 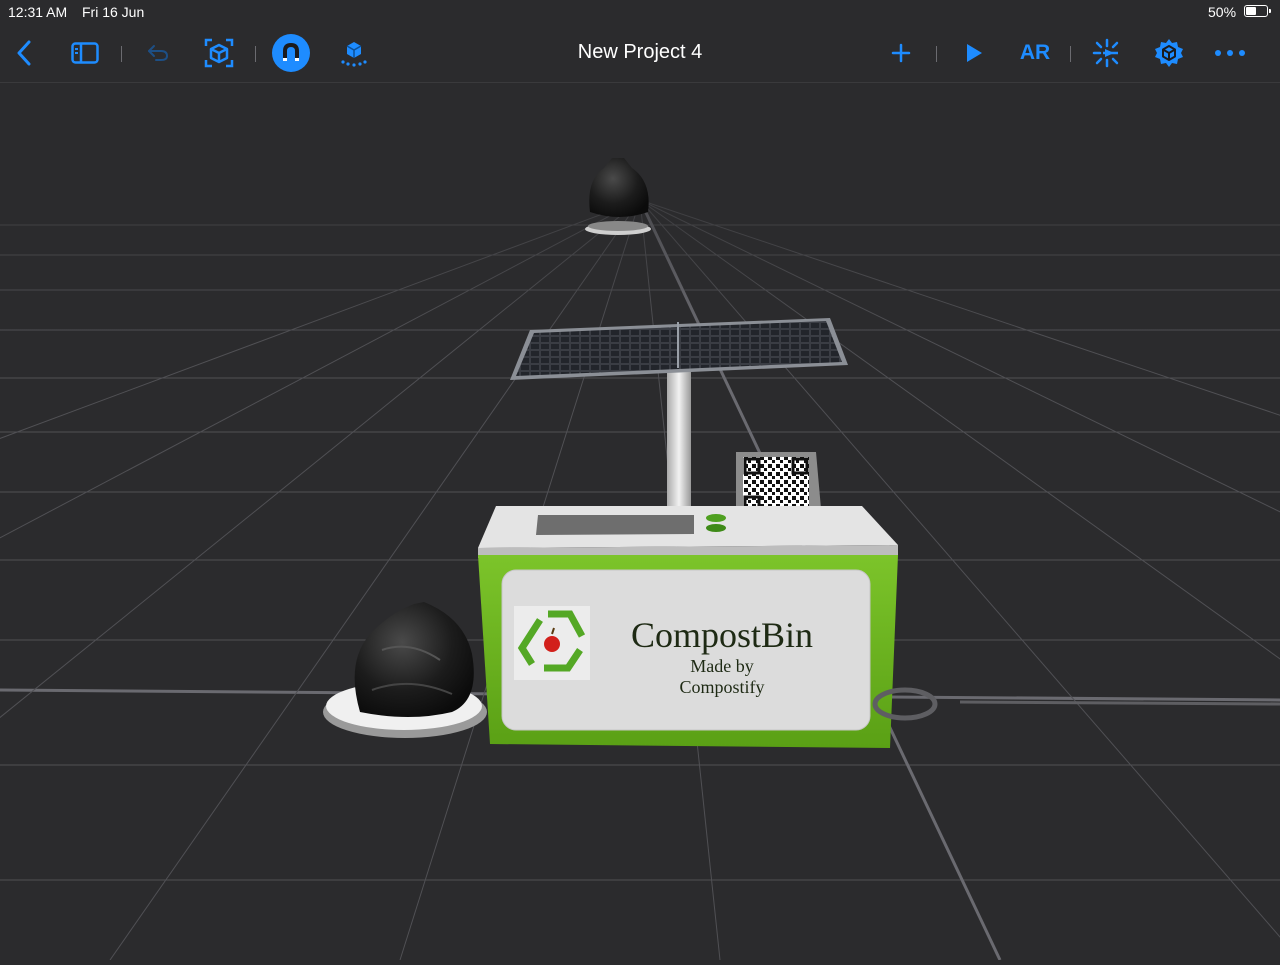 I want to click on project-title: New Project 4, so click(x=640, y=52).